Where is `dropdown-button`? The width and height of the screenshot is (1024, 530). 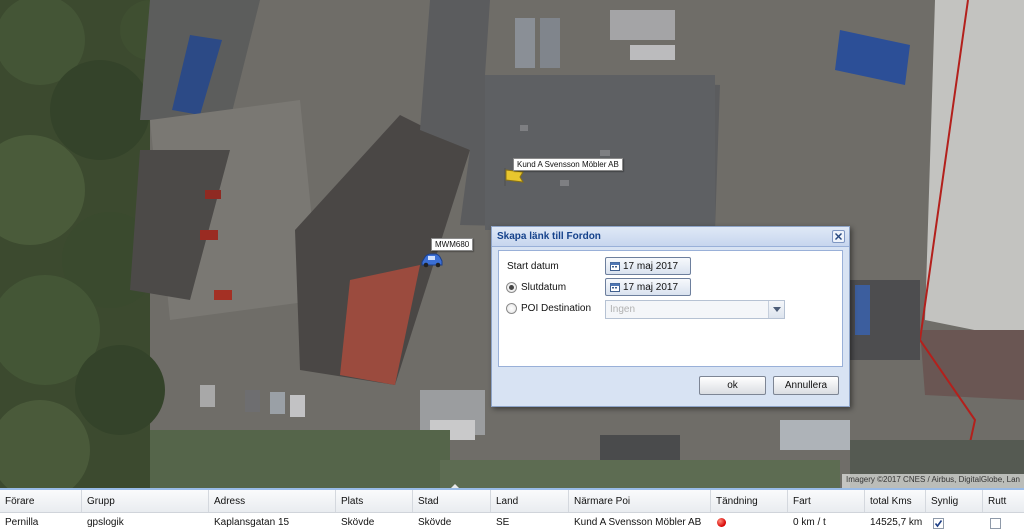
dropdown-button is located at coordinates (776, 309).